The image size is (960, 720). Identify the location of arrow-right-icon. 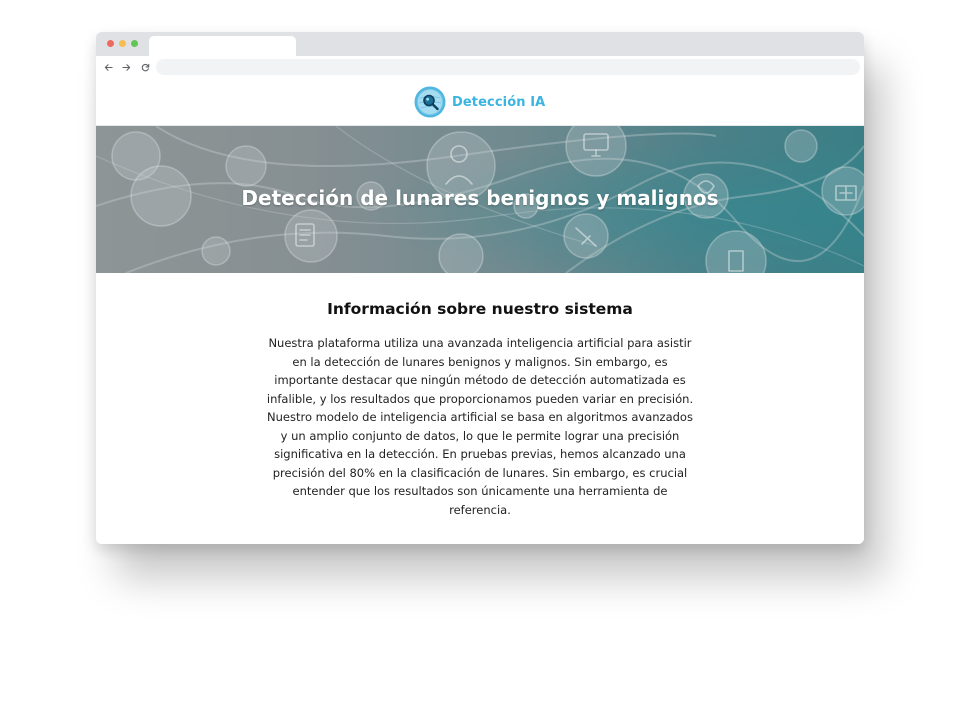
(125, 67).